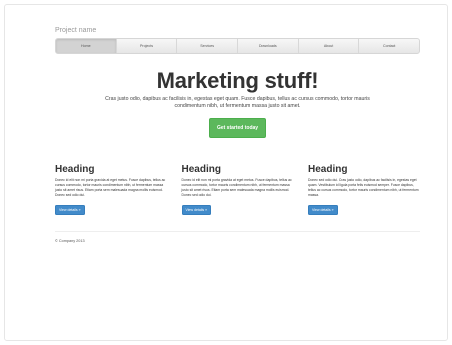 This screenshot has width=452, height=345. I want to click on nav-item-home: Home, so click(86, 46).